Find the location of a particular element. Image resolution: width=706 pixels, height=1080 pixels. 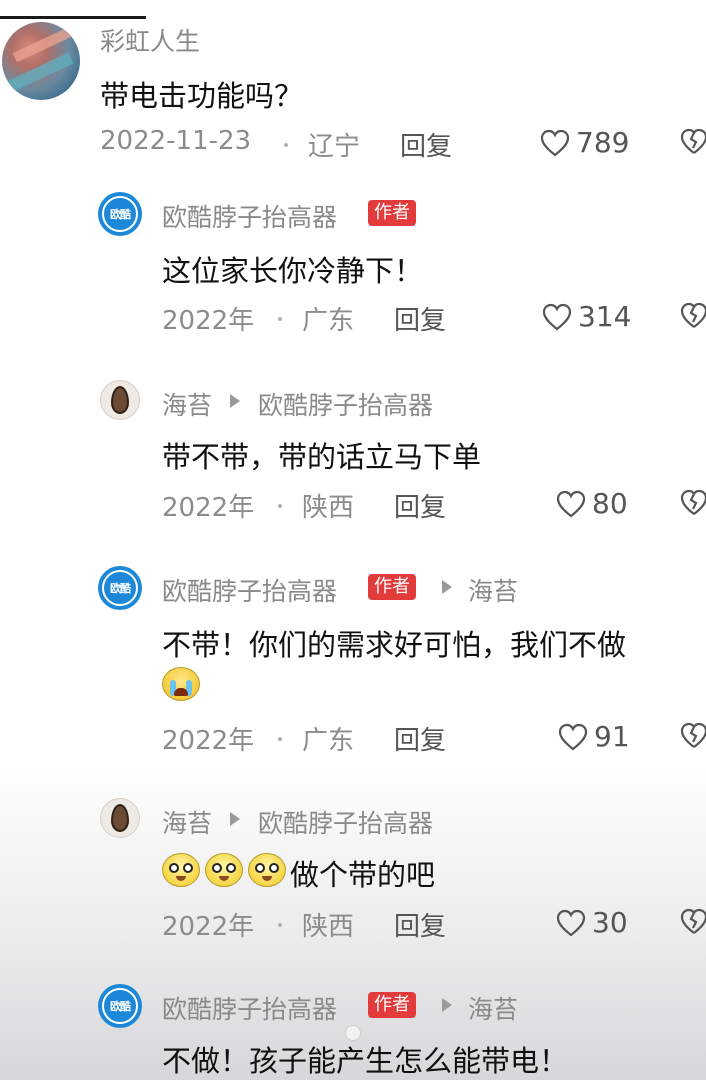

like-count: 91 is located at coordinates (612, 736).